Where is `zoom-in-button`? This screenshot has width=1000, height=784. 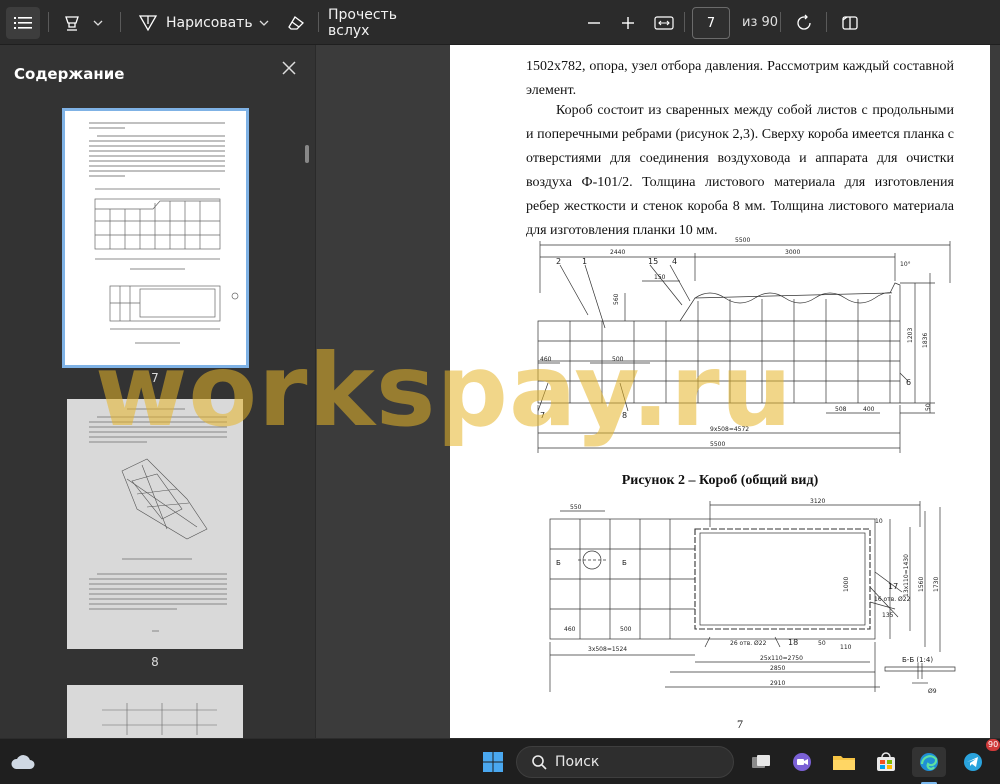 zoom-in-button is located at coordinates (628, 23).